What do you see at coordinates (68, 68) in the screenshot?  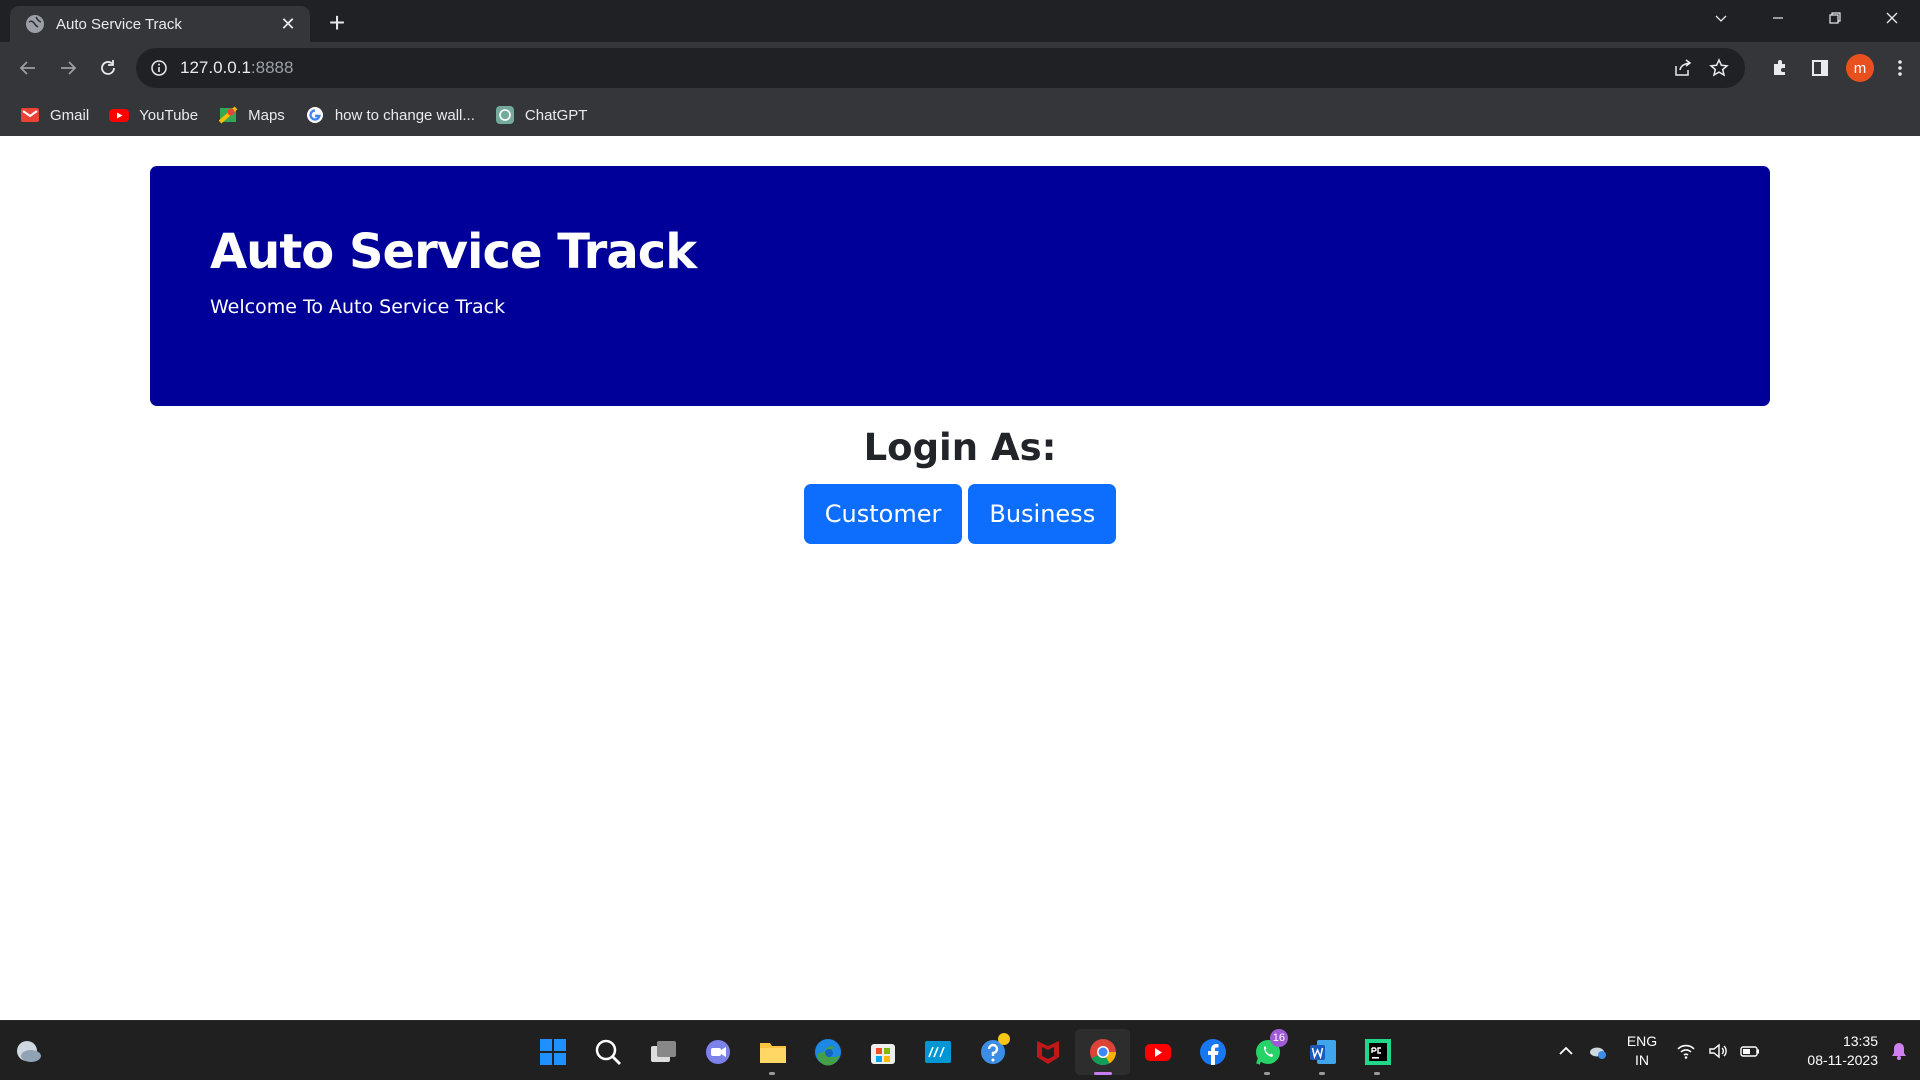 I see `forward-arrow-icon` at bounding box center [68, 68].